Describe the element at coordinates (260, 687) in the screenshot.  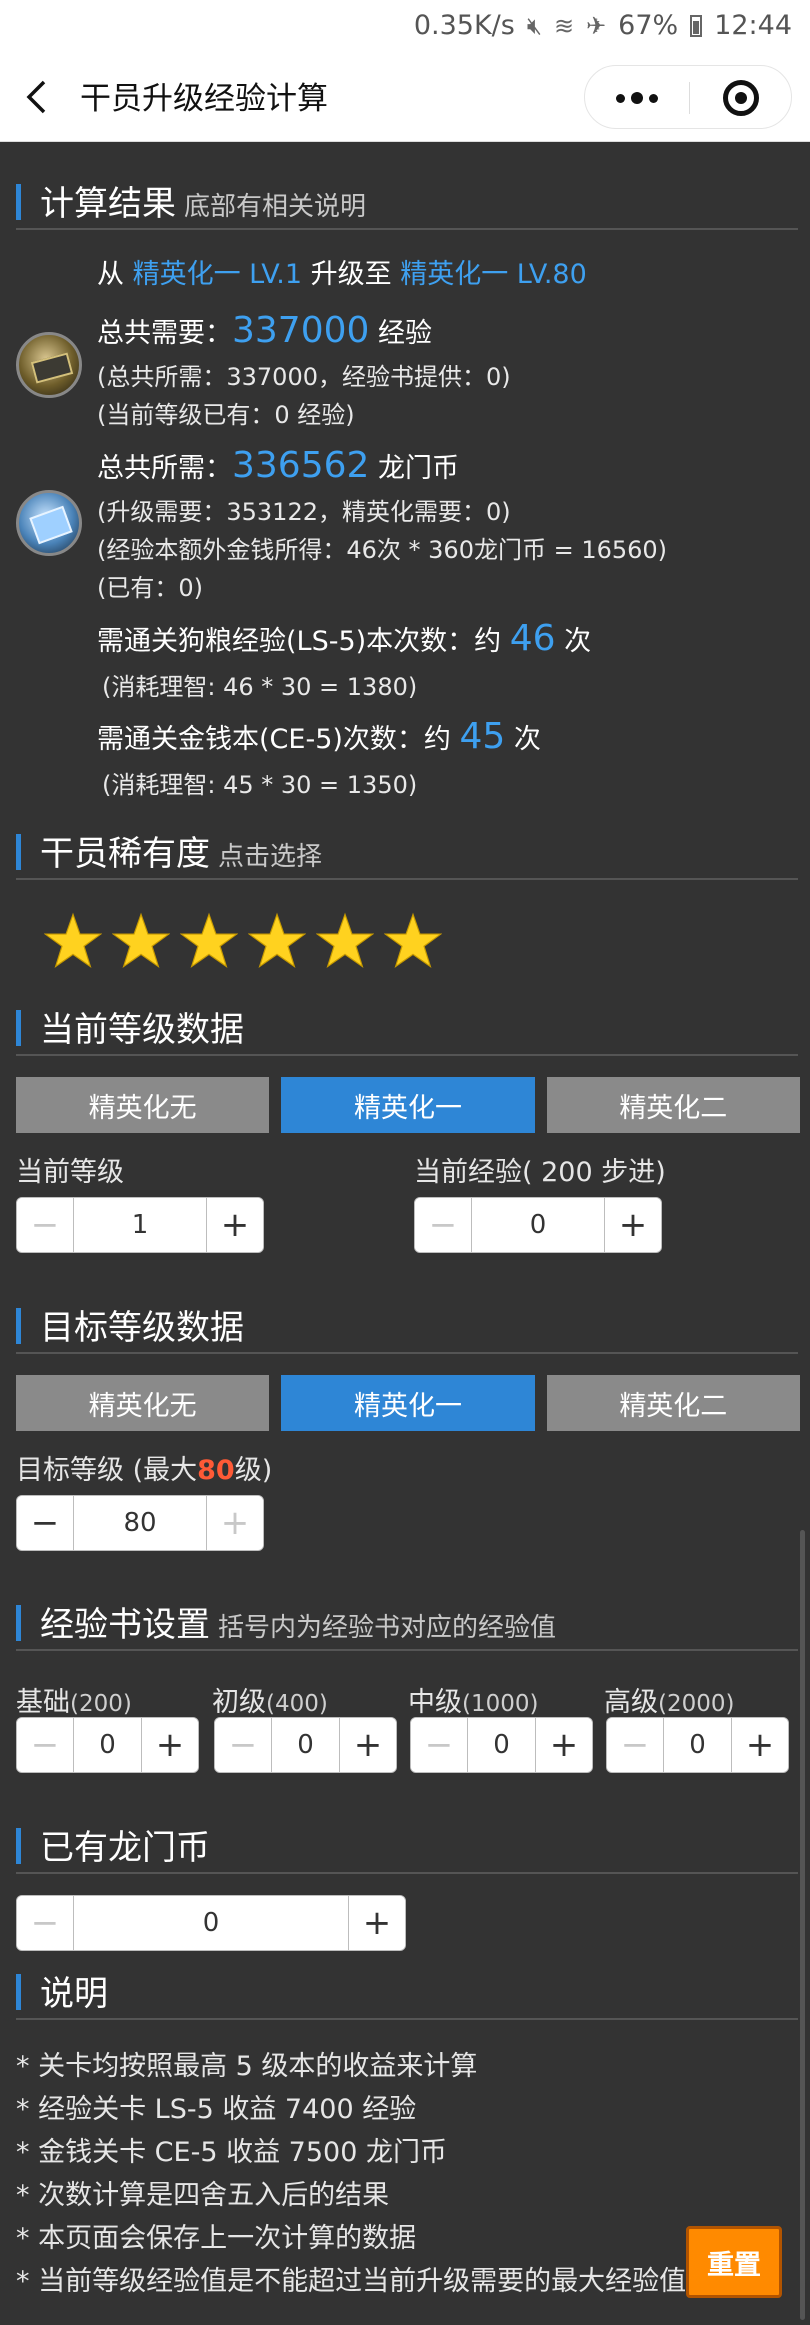
I see `ls-sanity: (消耗理智: 46 * 30 = 1380)` at that location.